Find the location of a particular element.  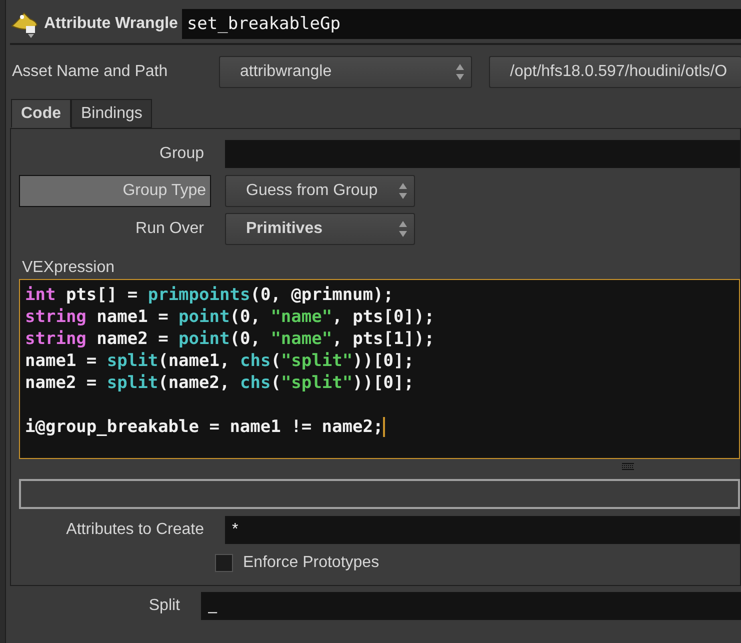

vexpression-label: VEXpression is located at coordinates (68, 268).